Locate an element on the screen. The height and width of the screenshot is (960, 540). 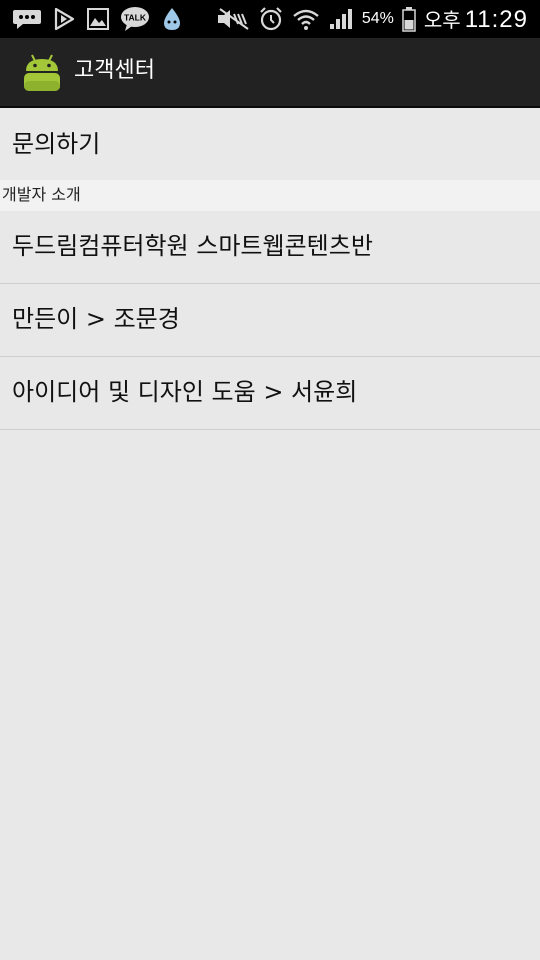
notification-icons: TALK is located at coordinates (98, 19).